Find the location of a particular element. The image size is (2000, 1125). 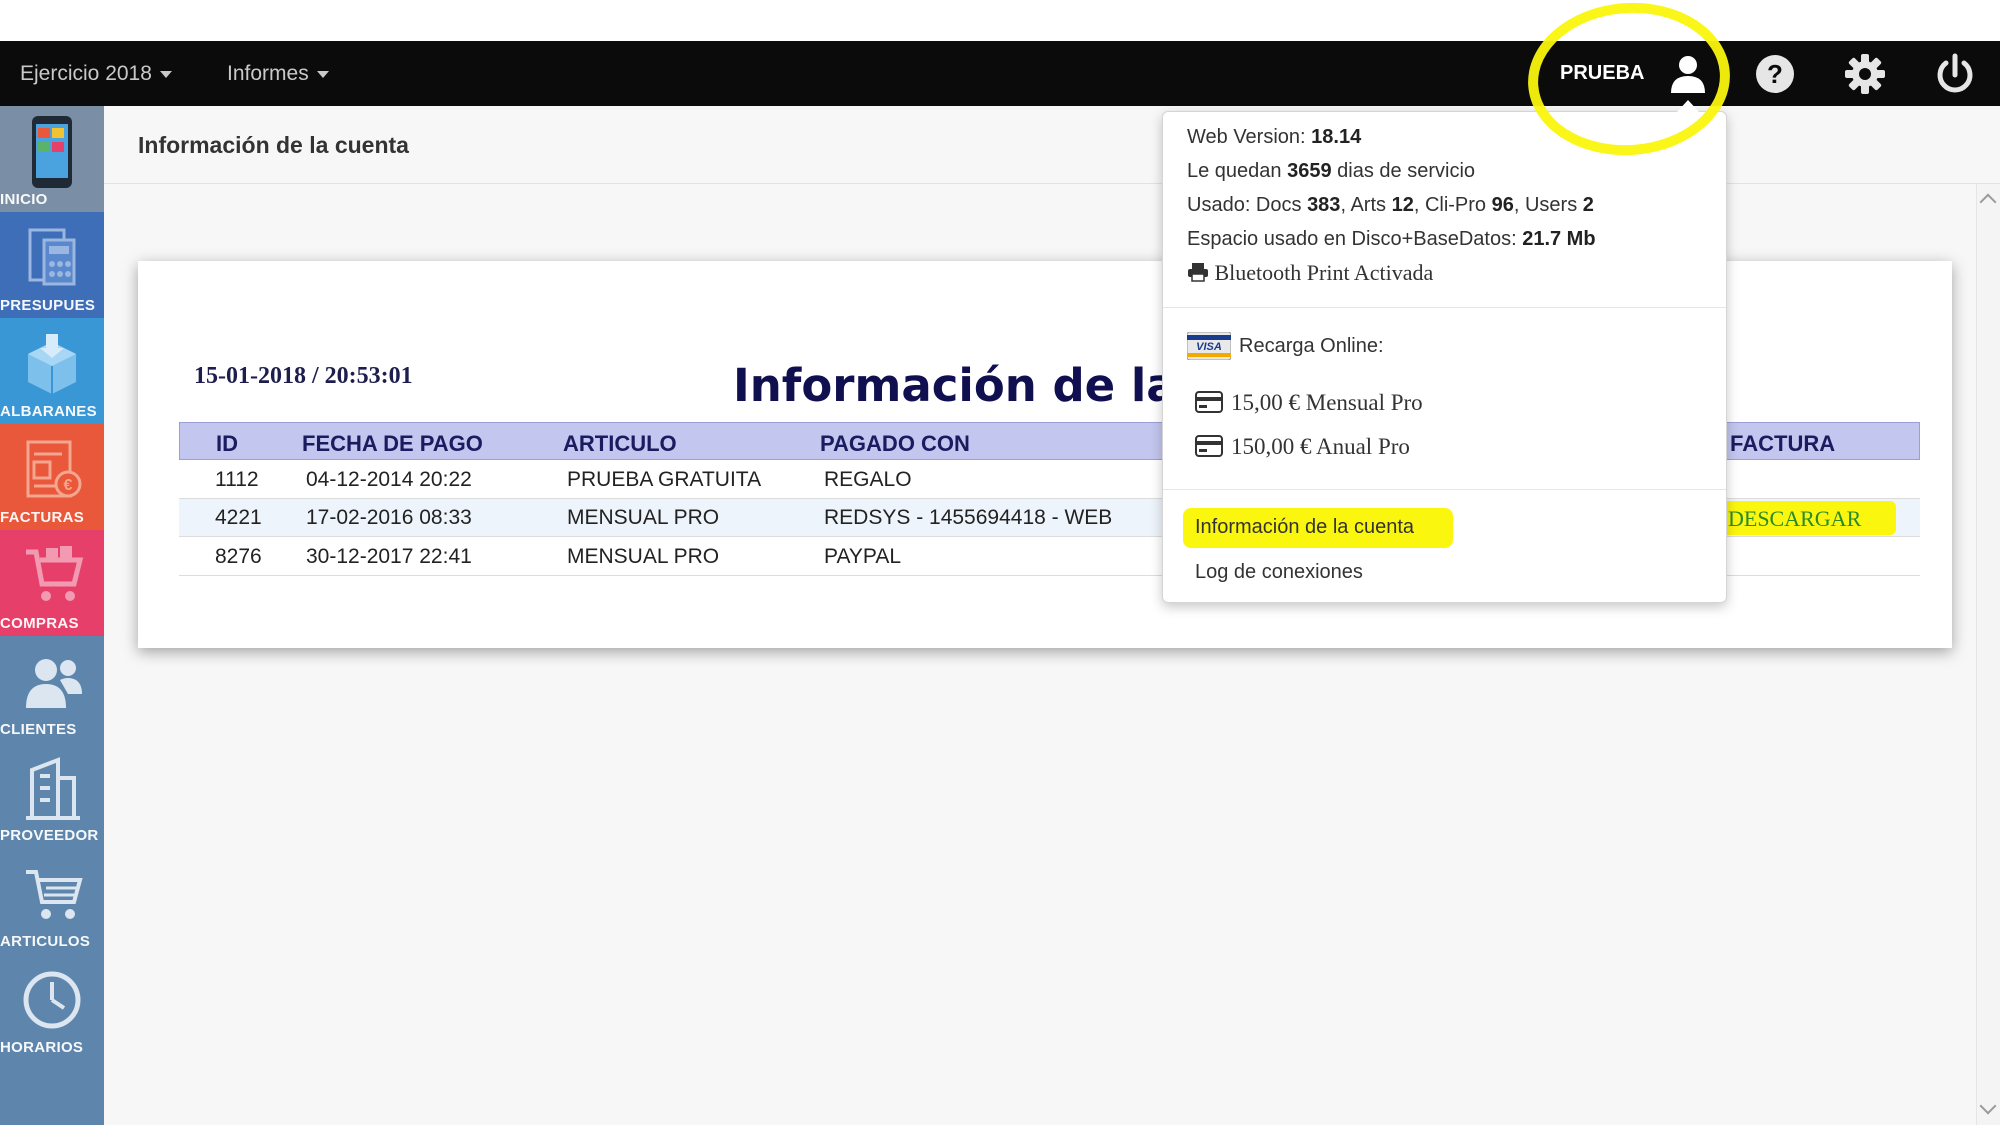

service-days: Le quedan 3659 dias de servicio is located at coordinates (1331, 171).